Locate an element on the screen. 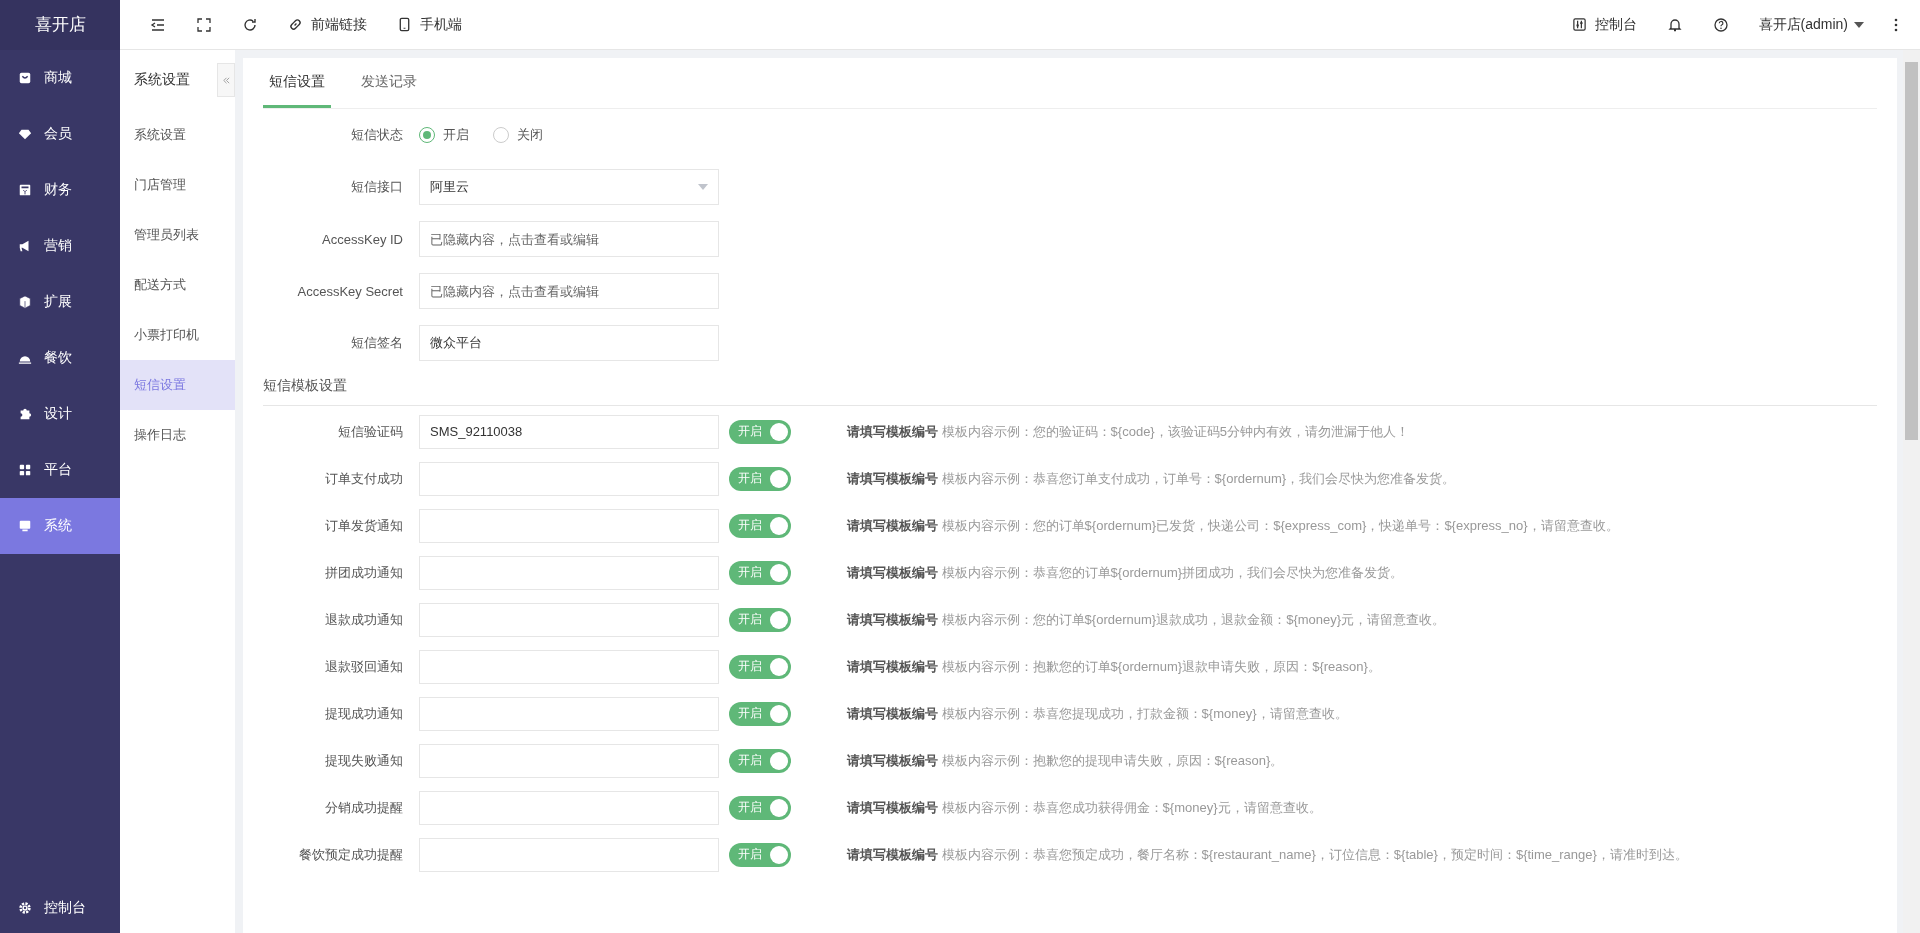  field-label: 提现失败通知 is located at coordinates (364, 760).